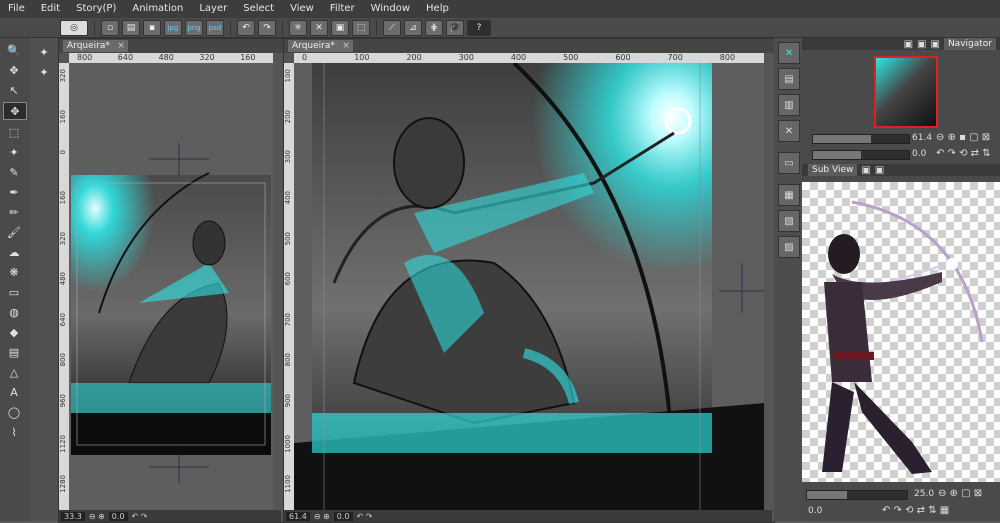 Image resolution: width=1000 pixels, height=523 pixels. Describe the element at coordinates (14, 312) in the screenshot. I see `blend-icon: ◍` at that location.